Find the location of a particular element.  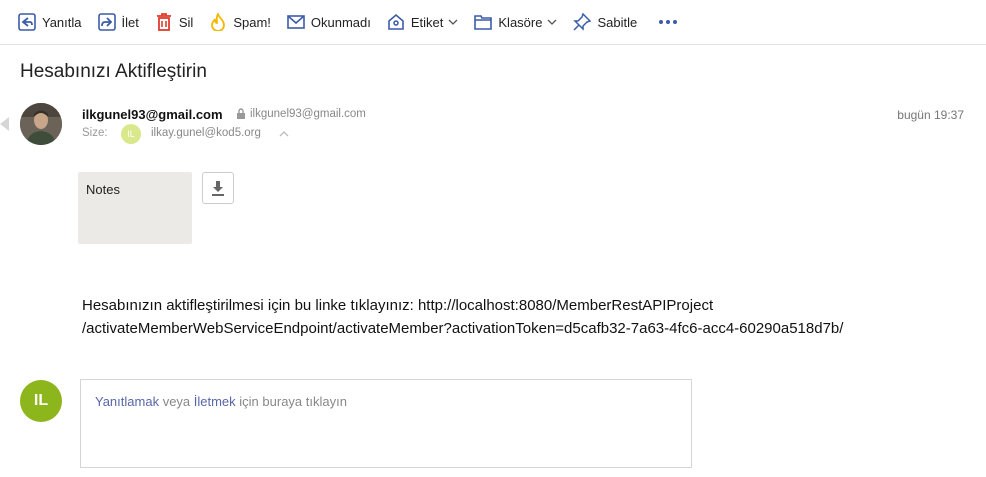

forward-button: İlet is located at coordinates (118, 22).